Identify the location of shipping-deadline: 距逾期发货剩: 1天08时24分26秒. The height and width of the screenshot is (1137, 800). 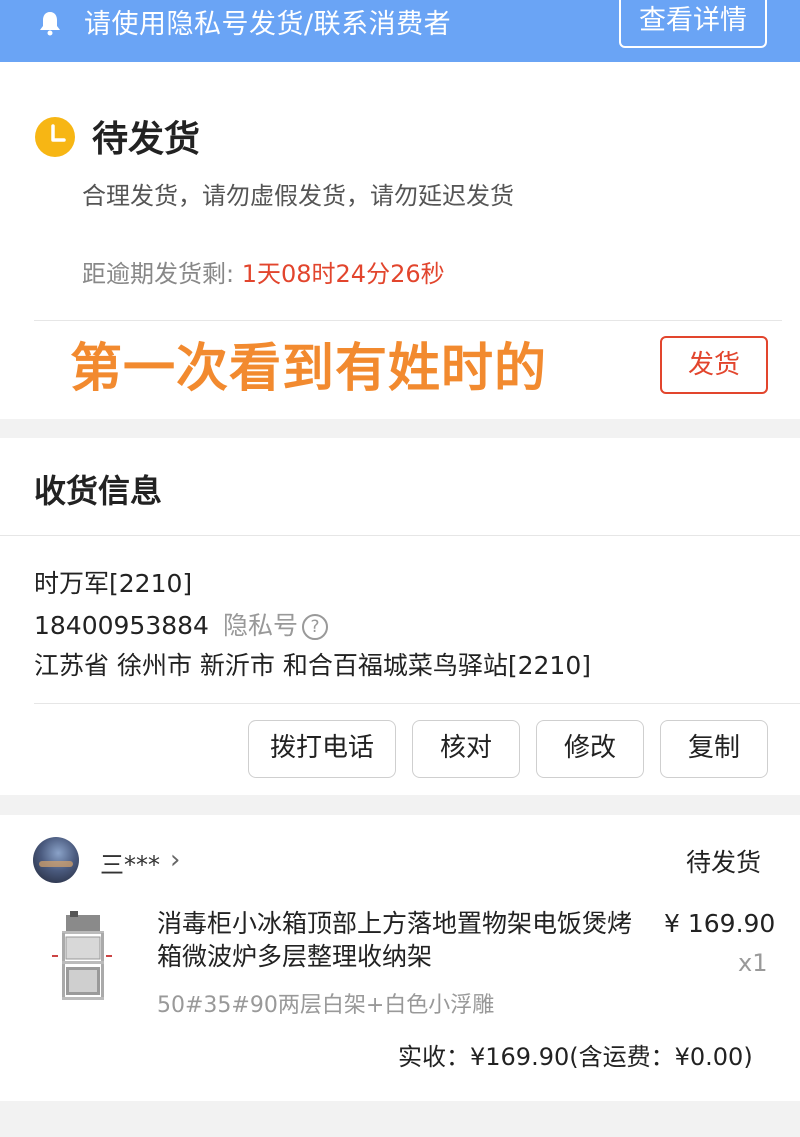
(263, 271).